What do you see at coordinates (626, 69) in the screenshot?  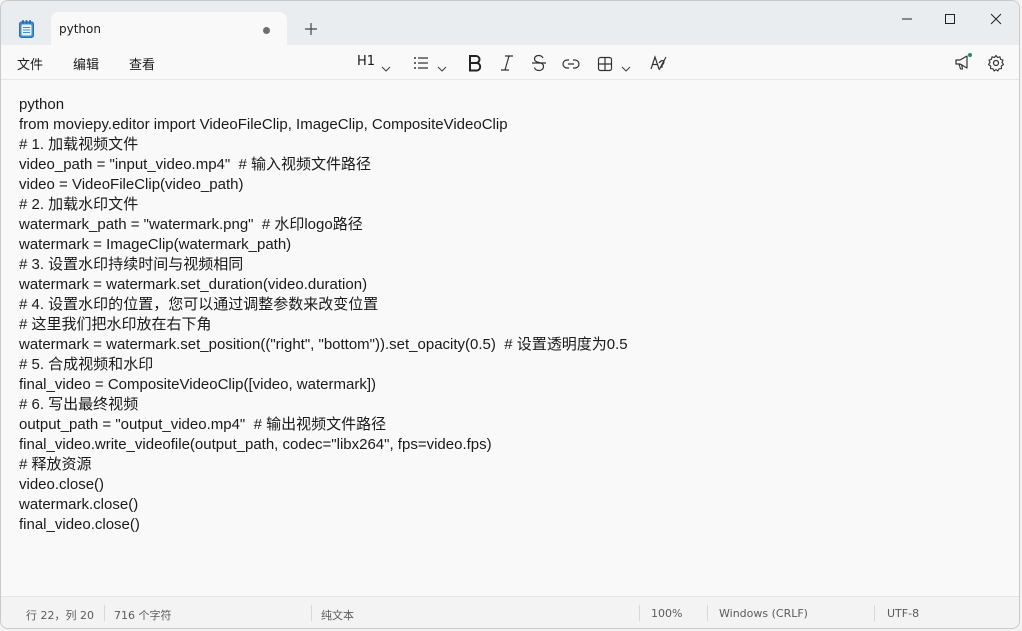 I see `table-chevron-down-icon` at bounding box center [626, 69].